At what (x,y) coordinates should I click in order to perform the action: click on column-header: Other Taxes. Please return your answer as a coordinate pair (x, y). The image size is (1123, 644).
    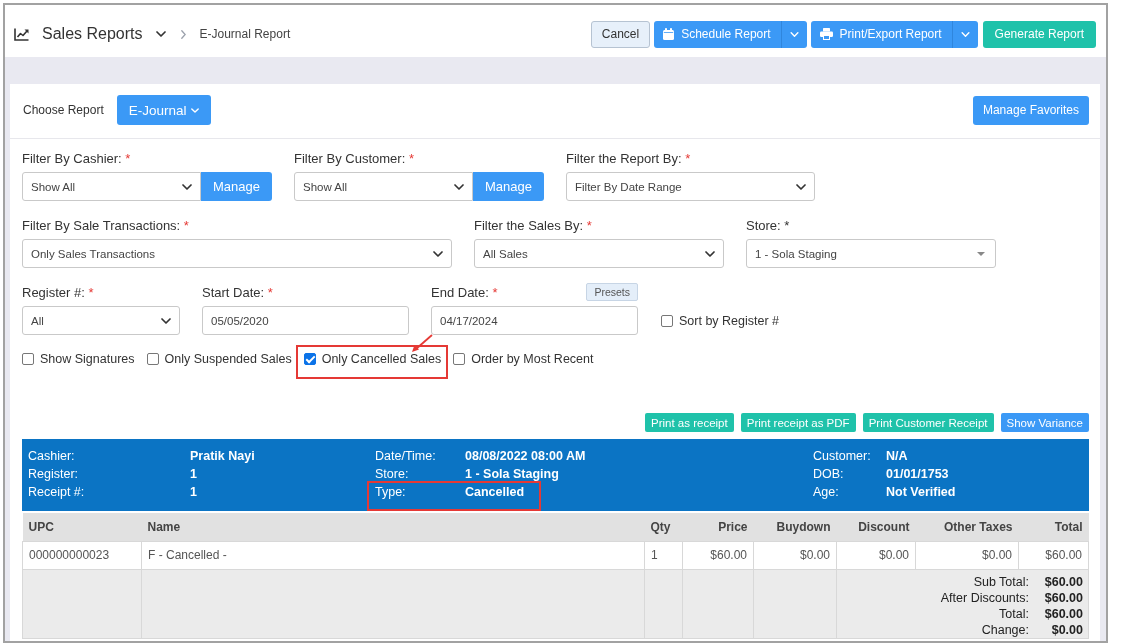
    Looking at the image, I should click on (967, 527).